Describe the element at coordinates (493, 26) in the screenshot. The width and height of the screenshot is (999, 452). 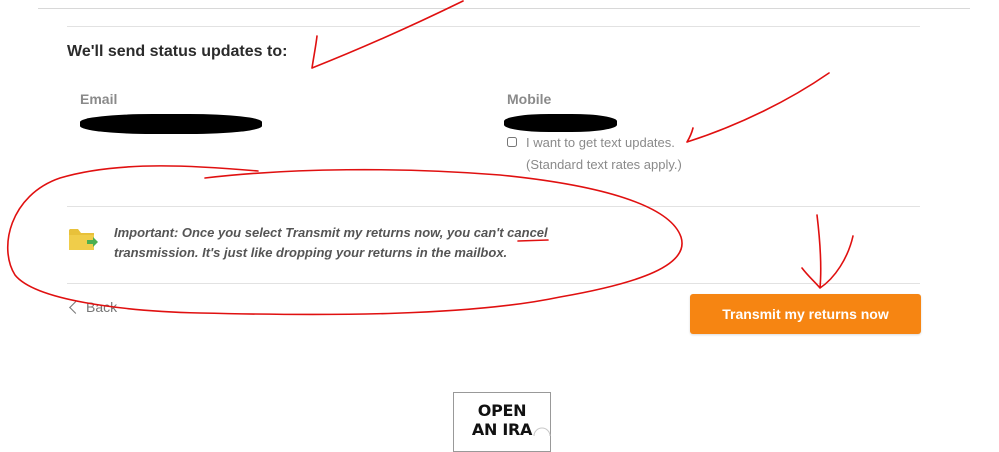
I see `section-divider-top` at that location.